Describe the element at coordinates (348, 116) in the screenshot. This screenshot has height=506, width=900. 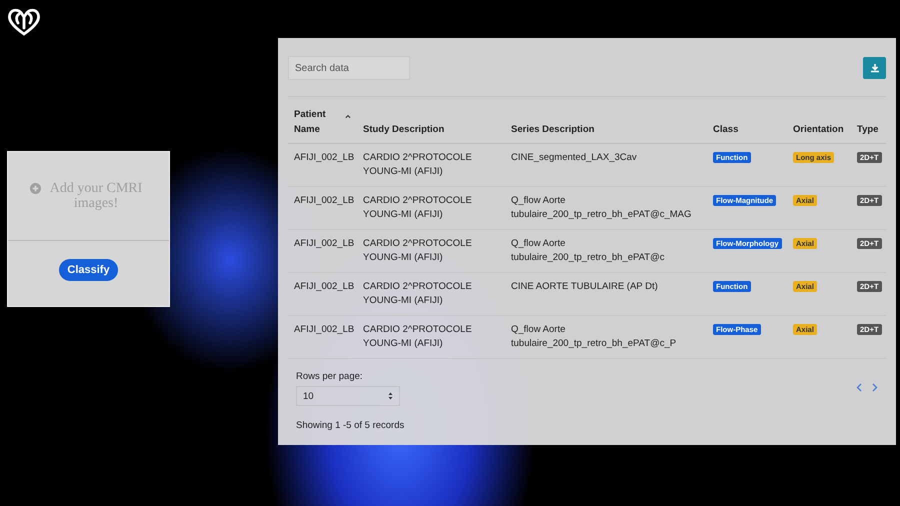
I see `sort-caret-icon` at that location.